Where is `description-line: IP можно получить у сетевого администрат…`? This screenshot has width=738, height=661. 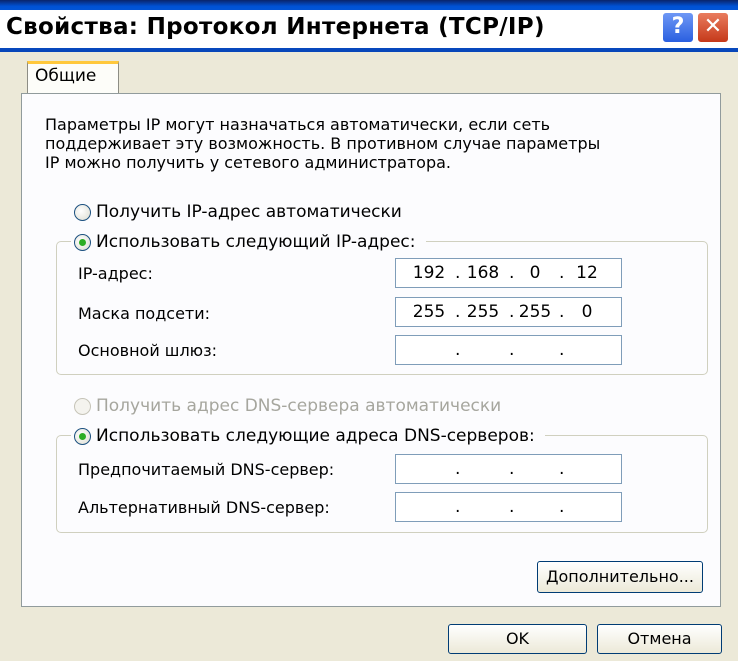
description-line: IP можно получить у сетевого администрат… is located at coordinates (248, 162).